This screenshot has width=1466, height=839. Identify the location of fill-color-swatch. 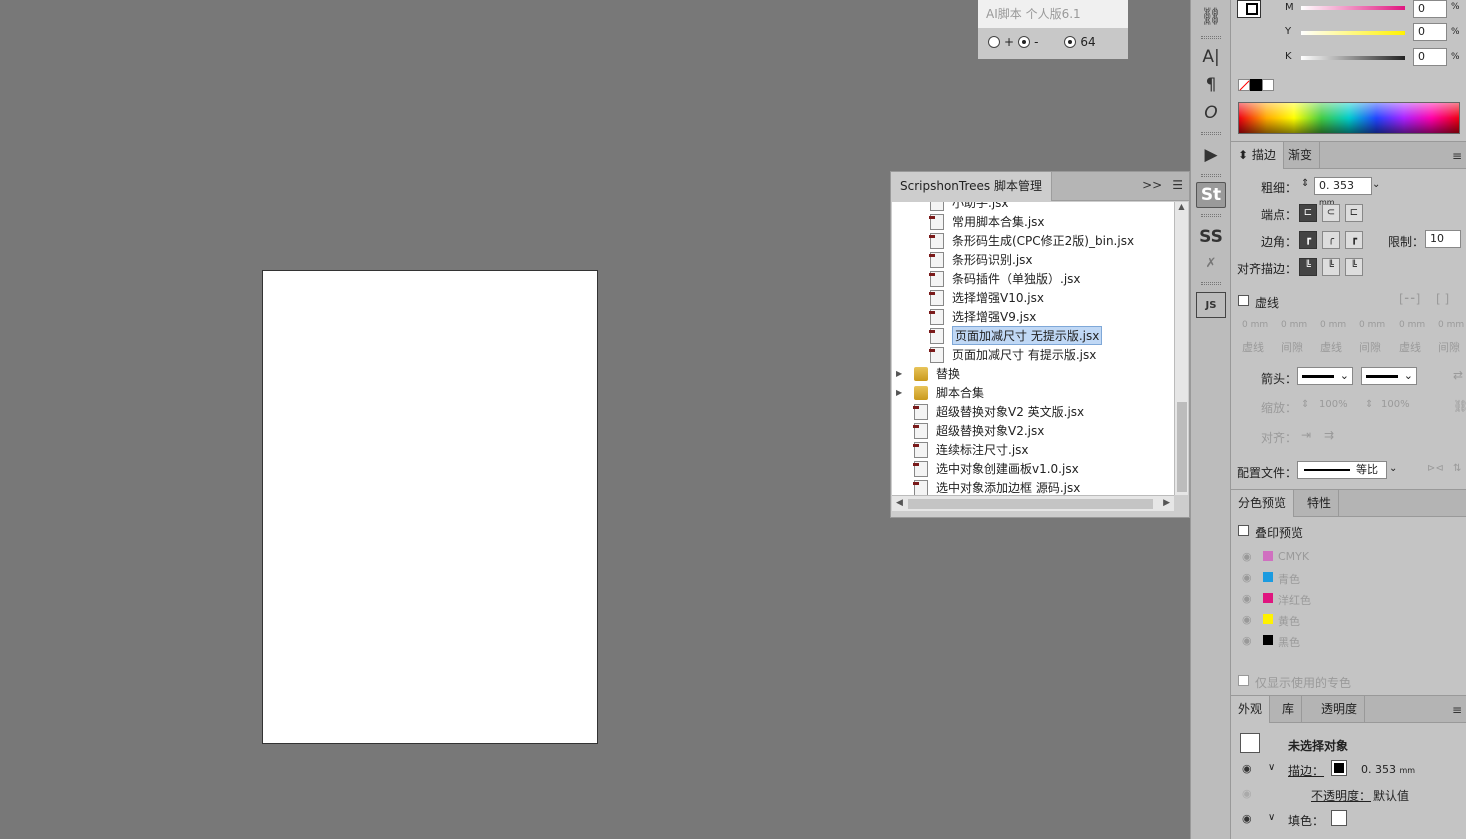
(1339, 818).